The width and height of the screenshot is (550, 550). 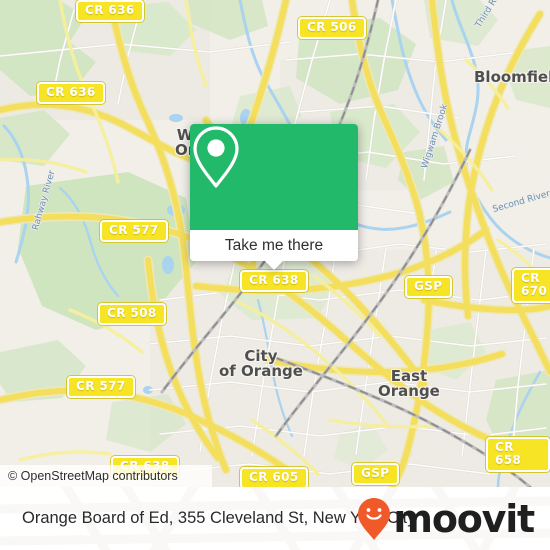 What do you see at coordinates (531, 285) in the screenshot?
I see `road-shield-cr-670: CR 670` at bounding box center [531, 285].